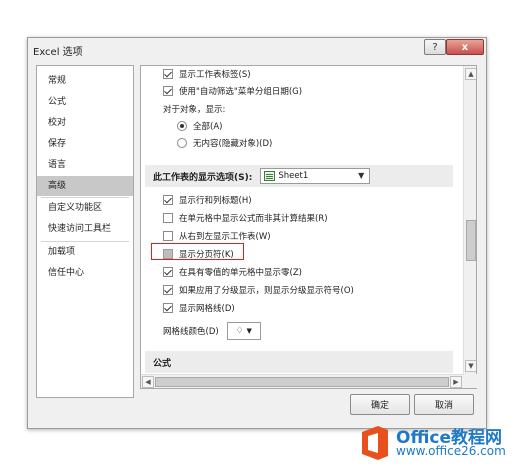 This screenshot has height=470, width=518. I want to click on worksheet-icon, so click(270, 176).